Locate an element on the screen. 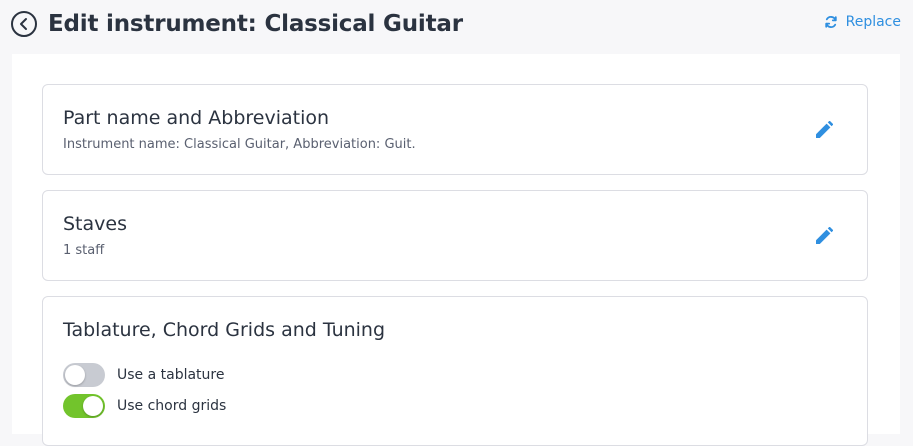 This screenshot has height=446, width=913. staves-subtitle: 1 staff is located at coordinates (84, 250).